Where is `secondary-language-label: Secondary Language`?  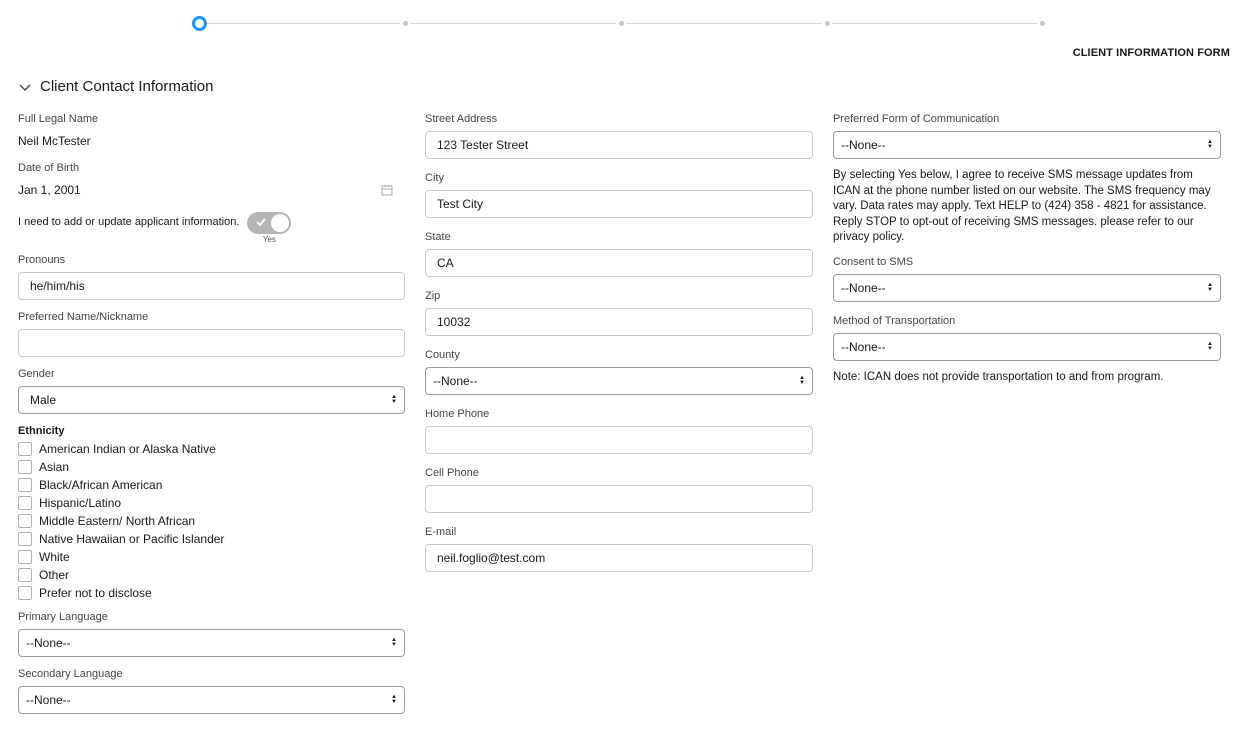
secondary-language-label: Secondary Language is located at coordinates (70, 674).